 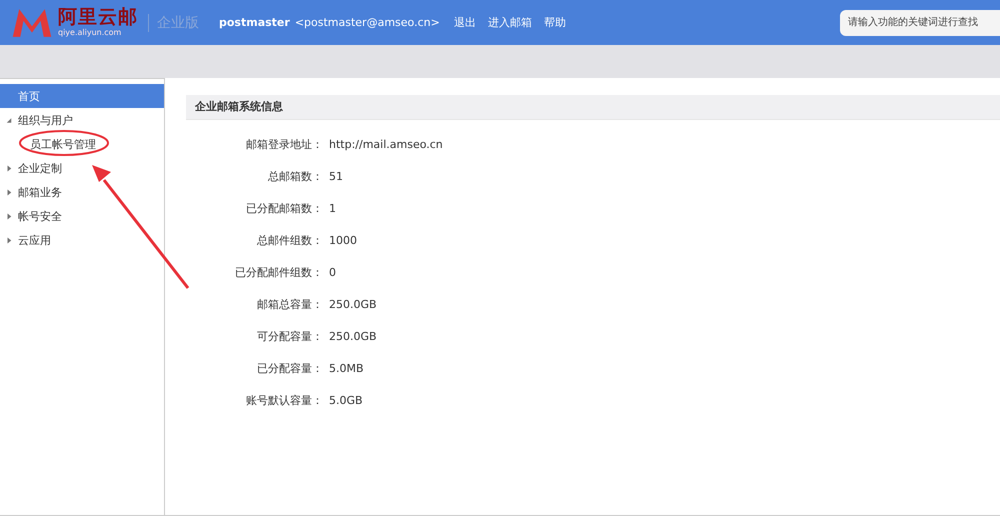 What do you see at coordinates (278, 272) in the screenshot?
I see `info-label: 已分配邮件组数：` at bounding box center [278, 272].